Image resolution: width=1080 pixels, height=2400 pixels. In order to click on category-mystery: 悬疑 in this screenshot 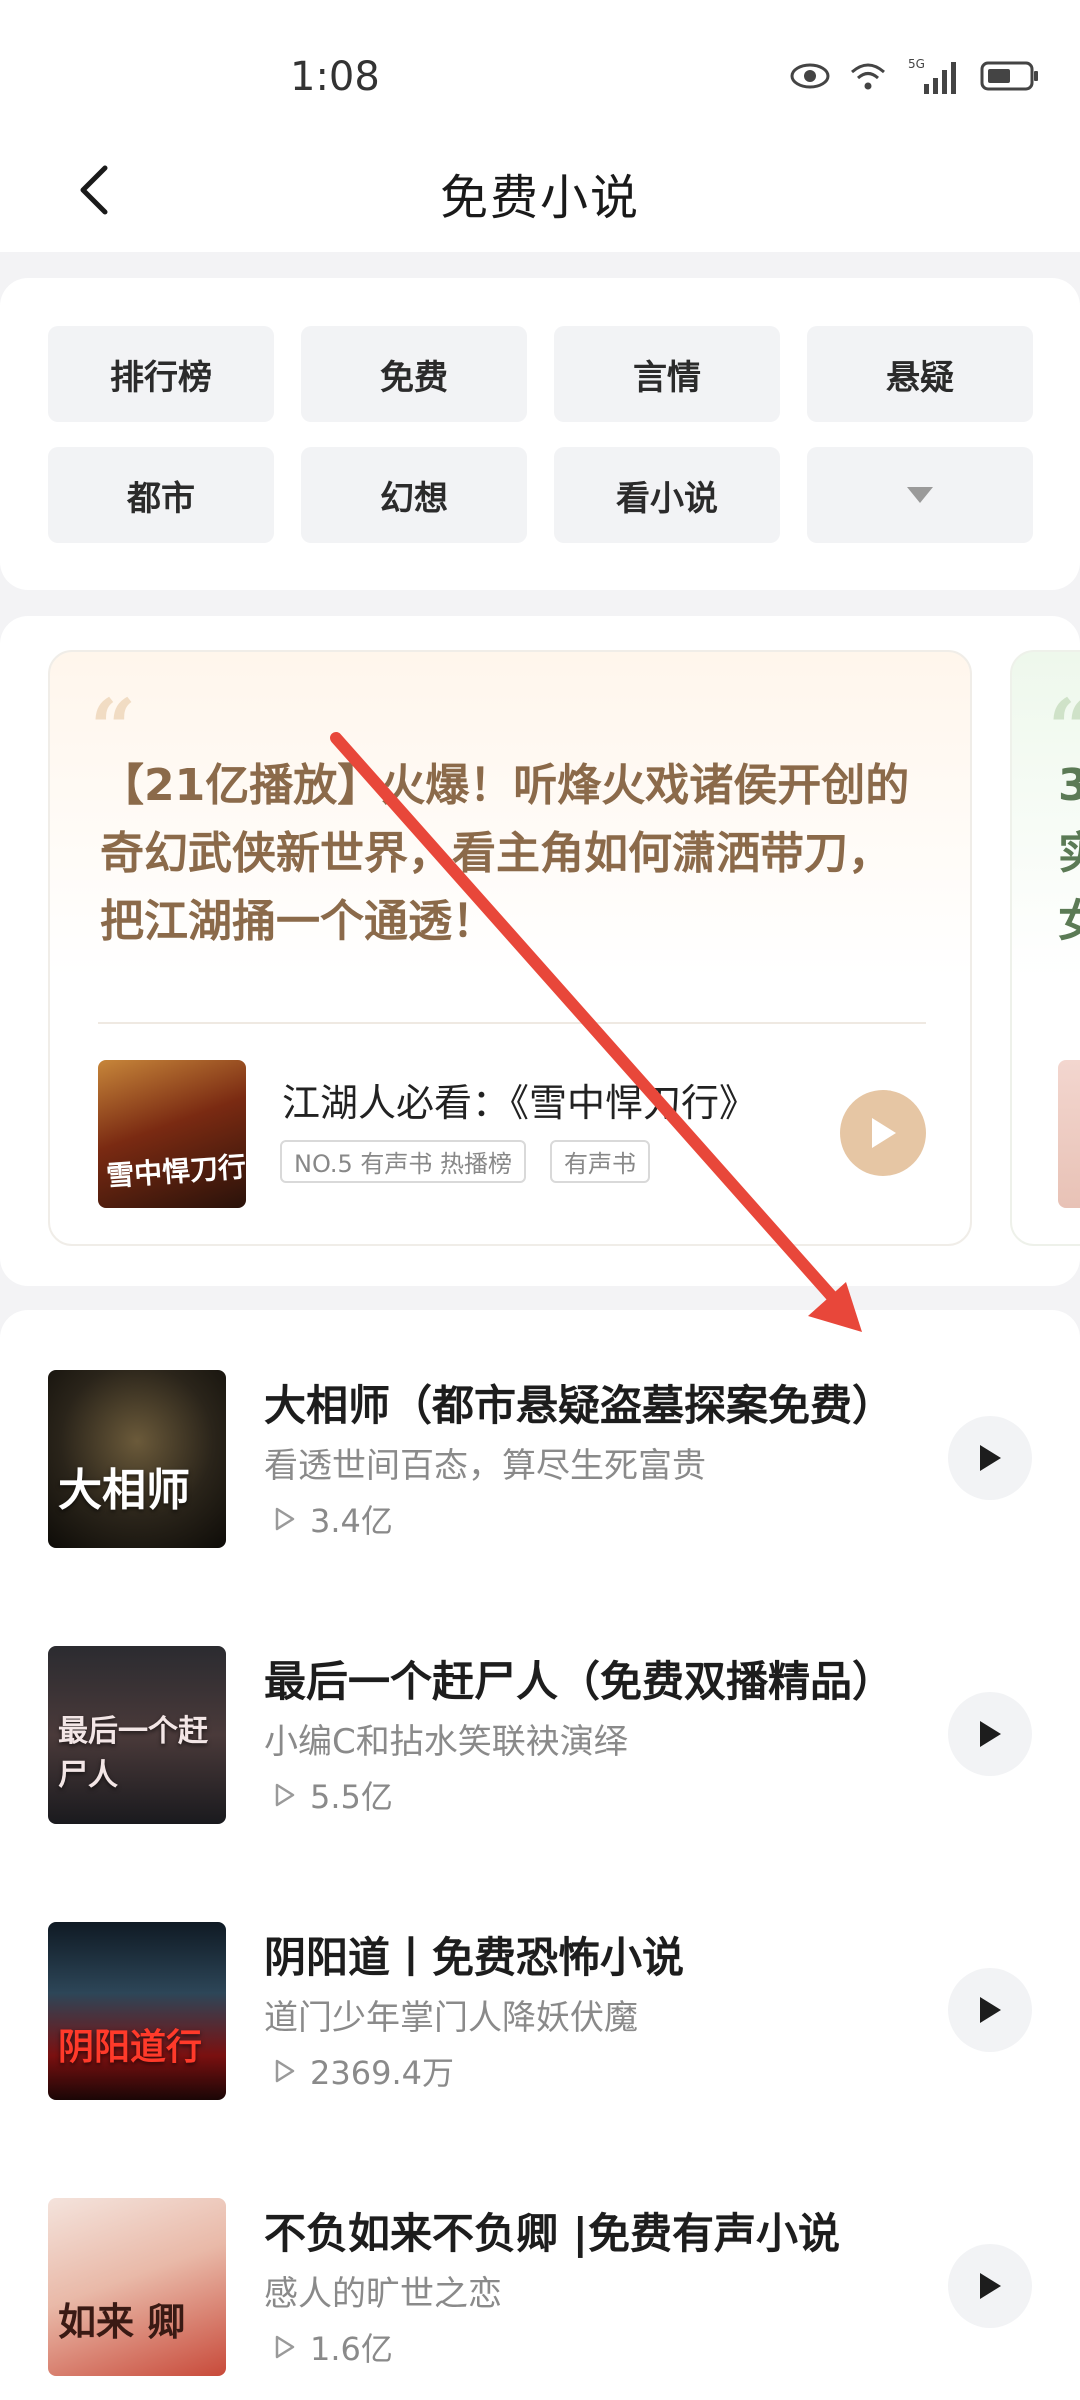, I will do `click(920, 374)`.